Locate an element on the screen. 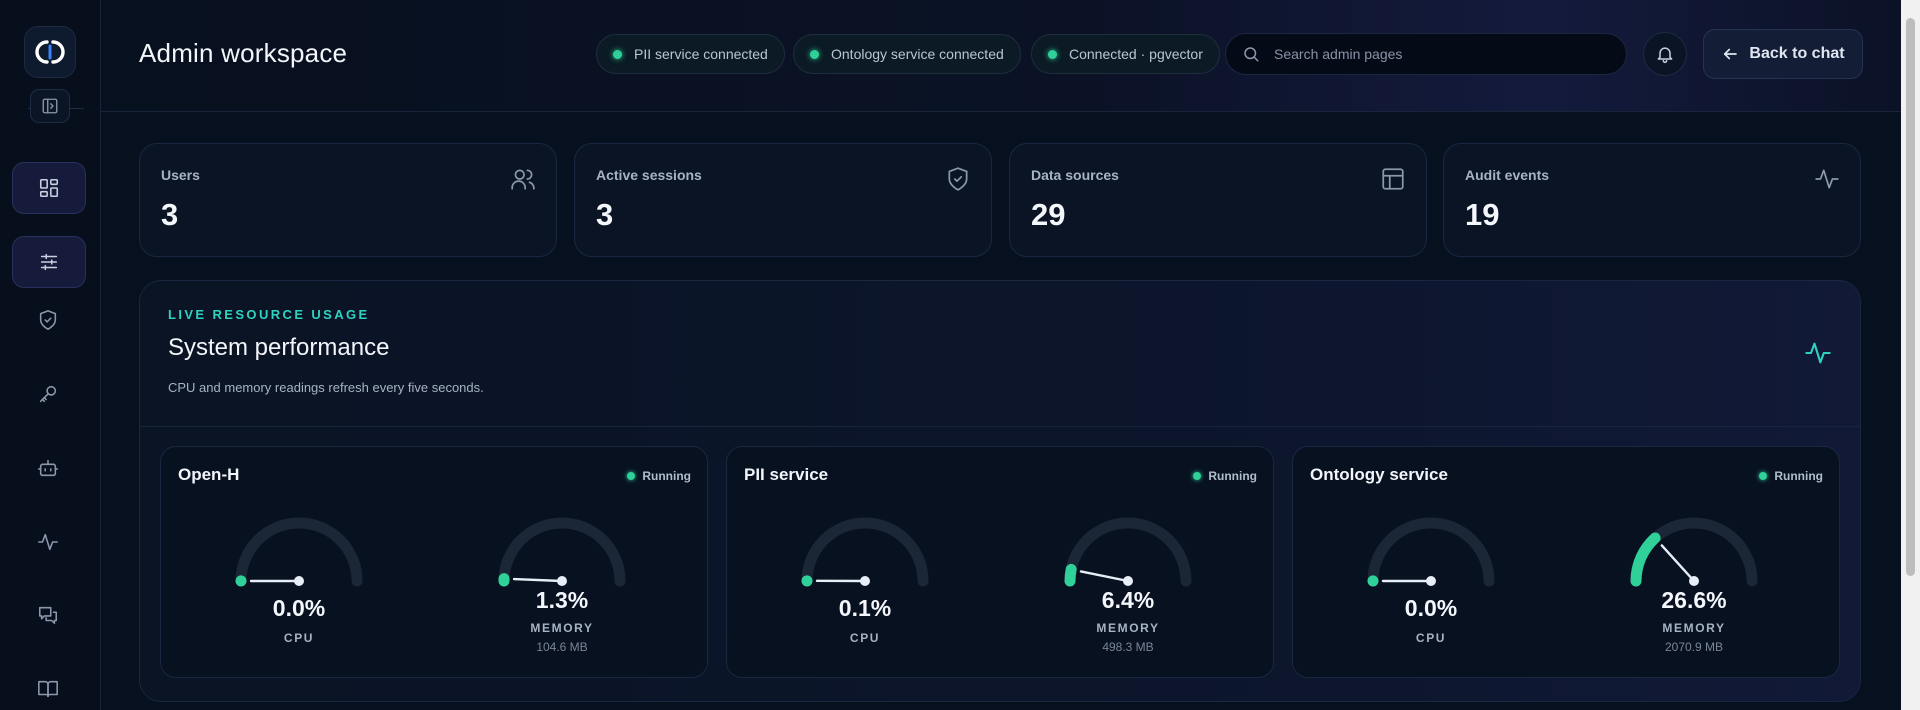 This screenshot has height=710, width=1920. gauge-subtext: 104.6 MB is located at coordinates (562, 647).